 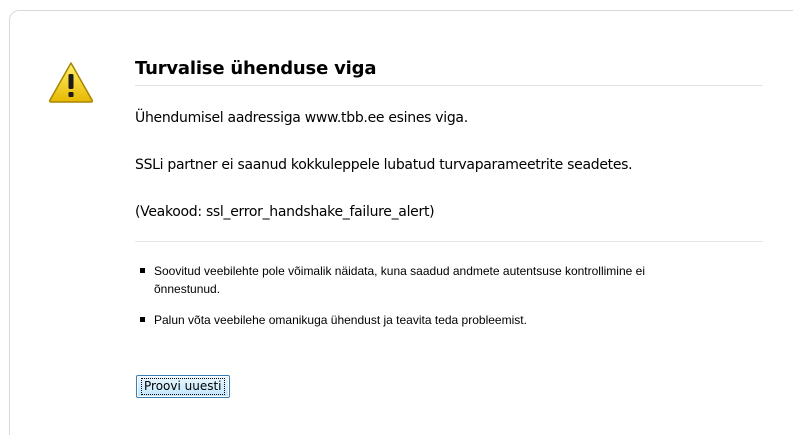 What do you see at coordinates (256, 68) in the screenshot?
I see `error-title: Turvalise ühenduse viga` at bounding box center [256, 68].